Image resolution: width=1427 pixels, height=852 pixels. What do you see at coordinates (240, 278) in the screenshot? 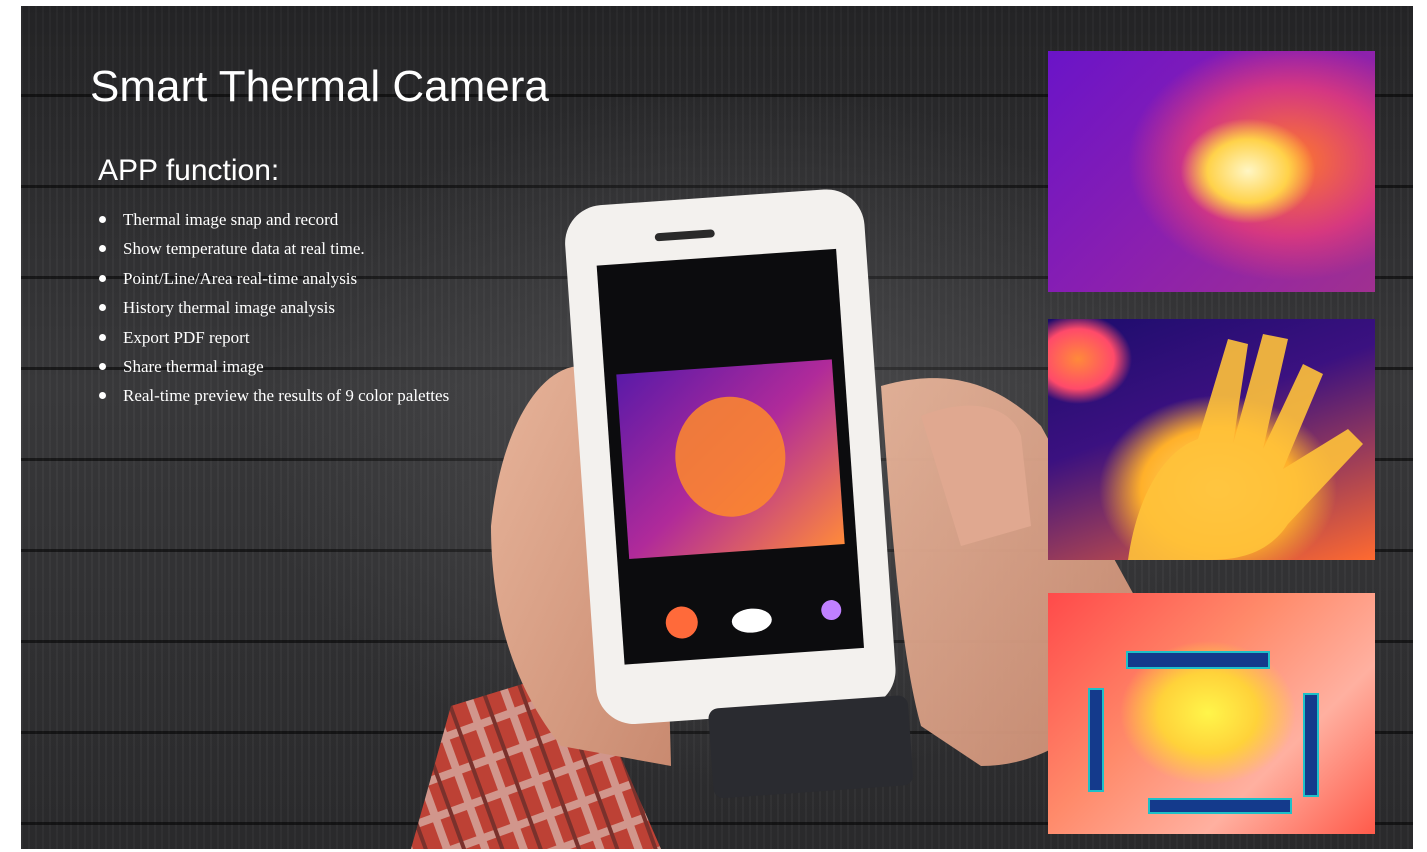
I see `feature-text: Point/Line/Area real-time analysis` at bounding box center [240, 278].